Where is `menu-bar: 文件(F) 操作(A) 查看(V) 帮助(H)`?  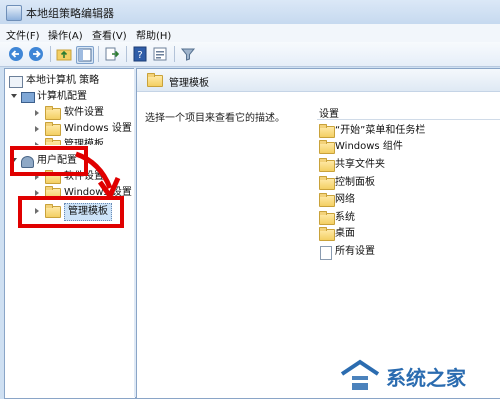
menu-bar: 文件(F) 操作(A) 查看(V) 帮助(H) is located at coordinates (250, 33).